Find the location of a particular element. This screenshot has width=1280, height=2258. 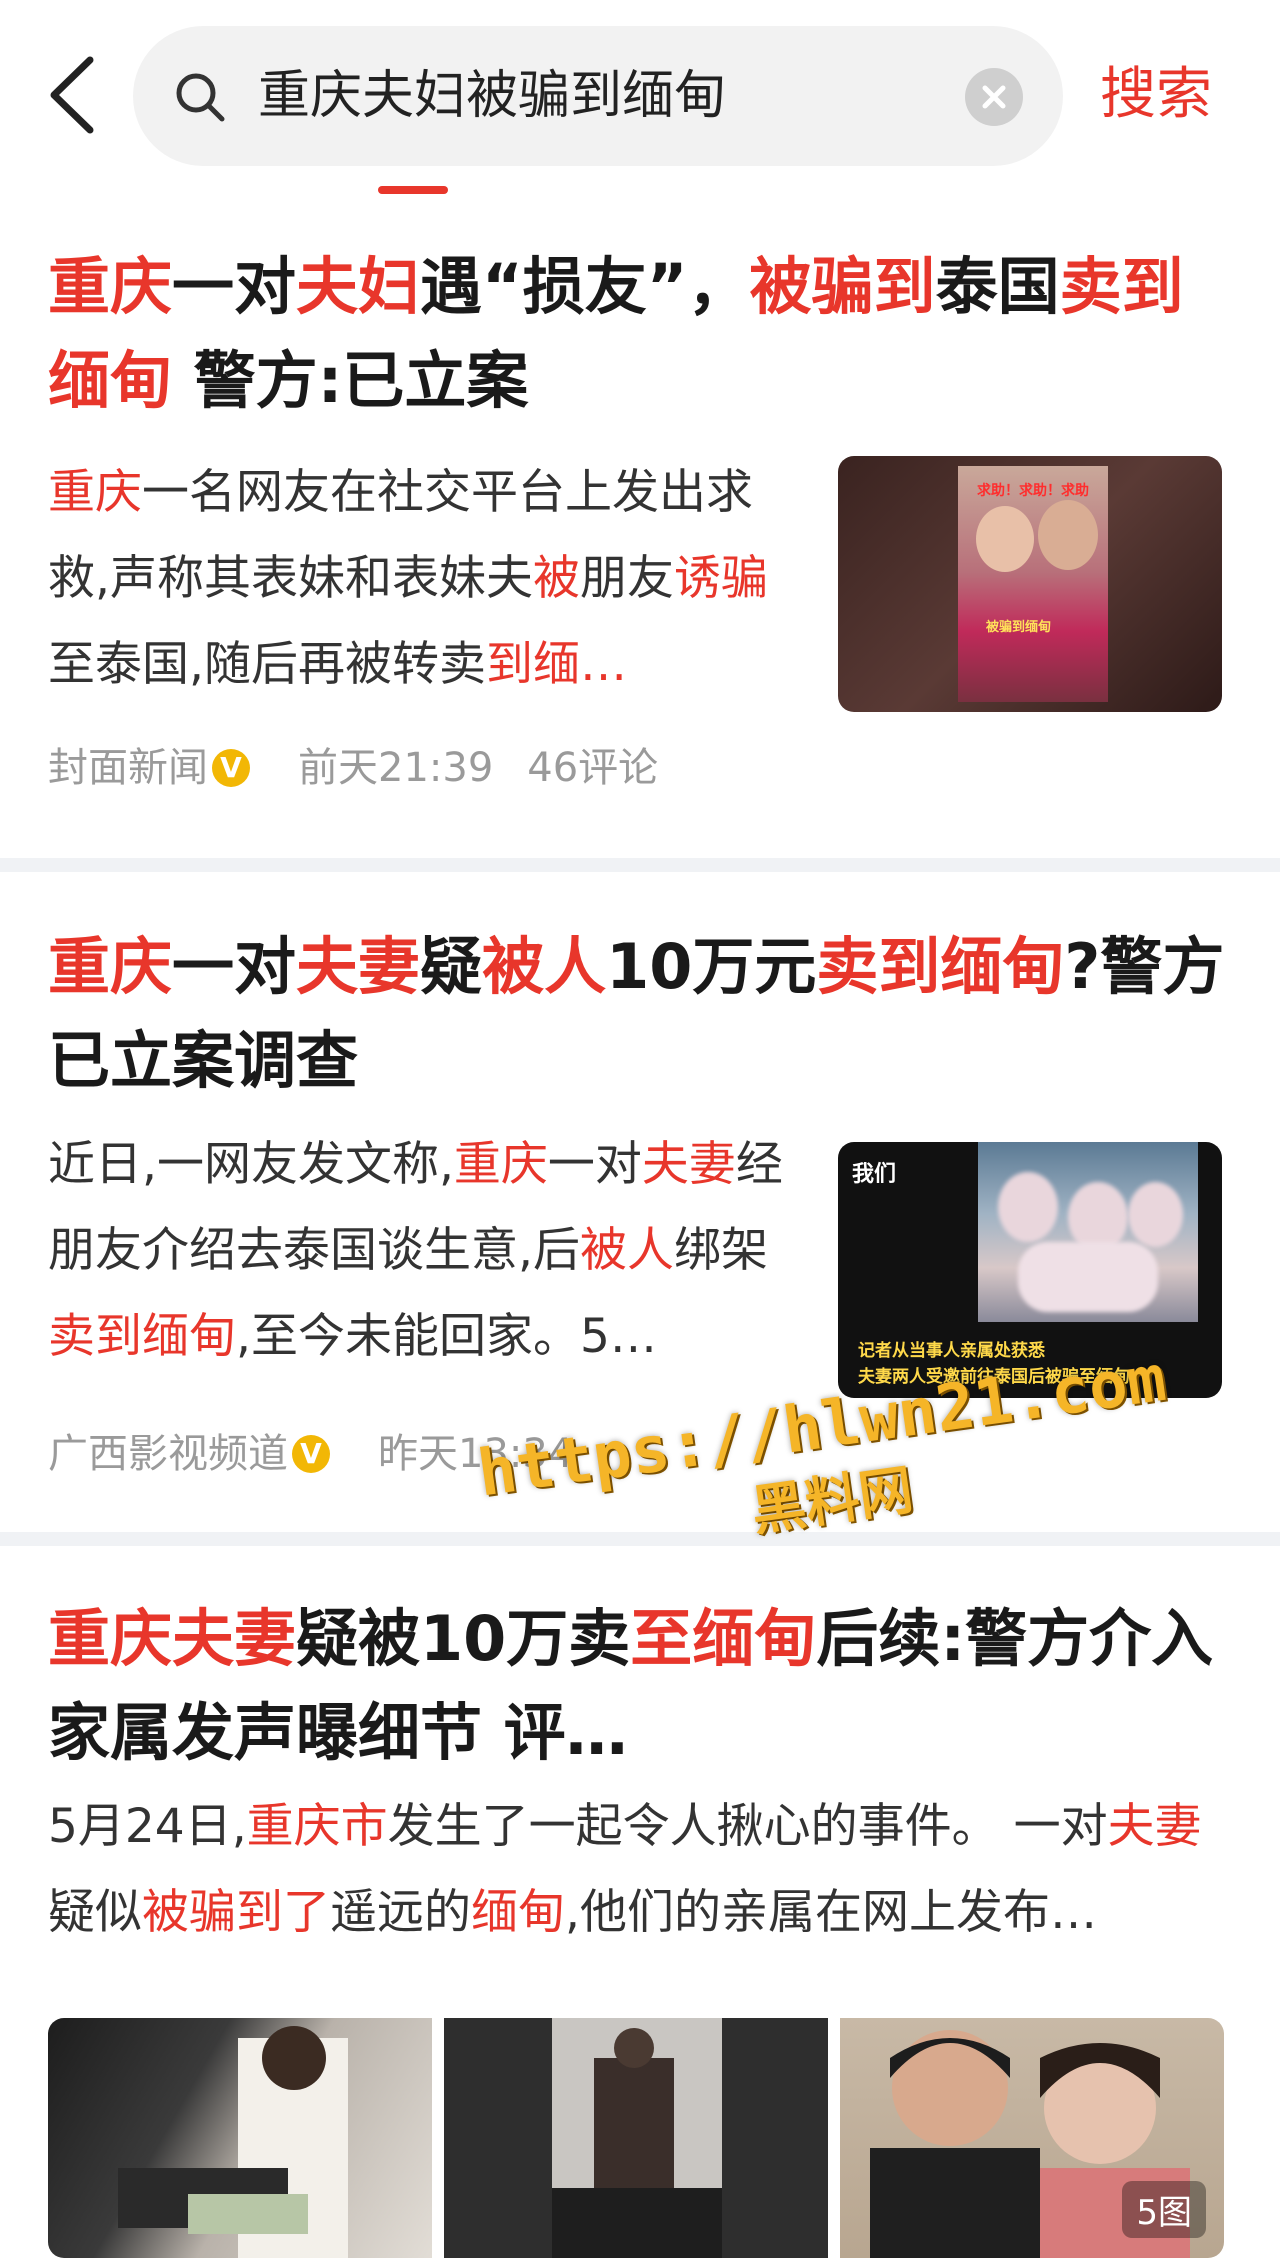

text-segment: 疑似 is located at coordinates (95, 1912).